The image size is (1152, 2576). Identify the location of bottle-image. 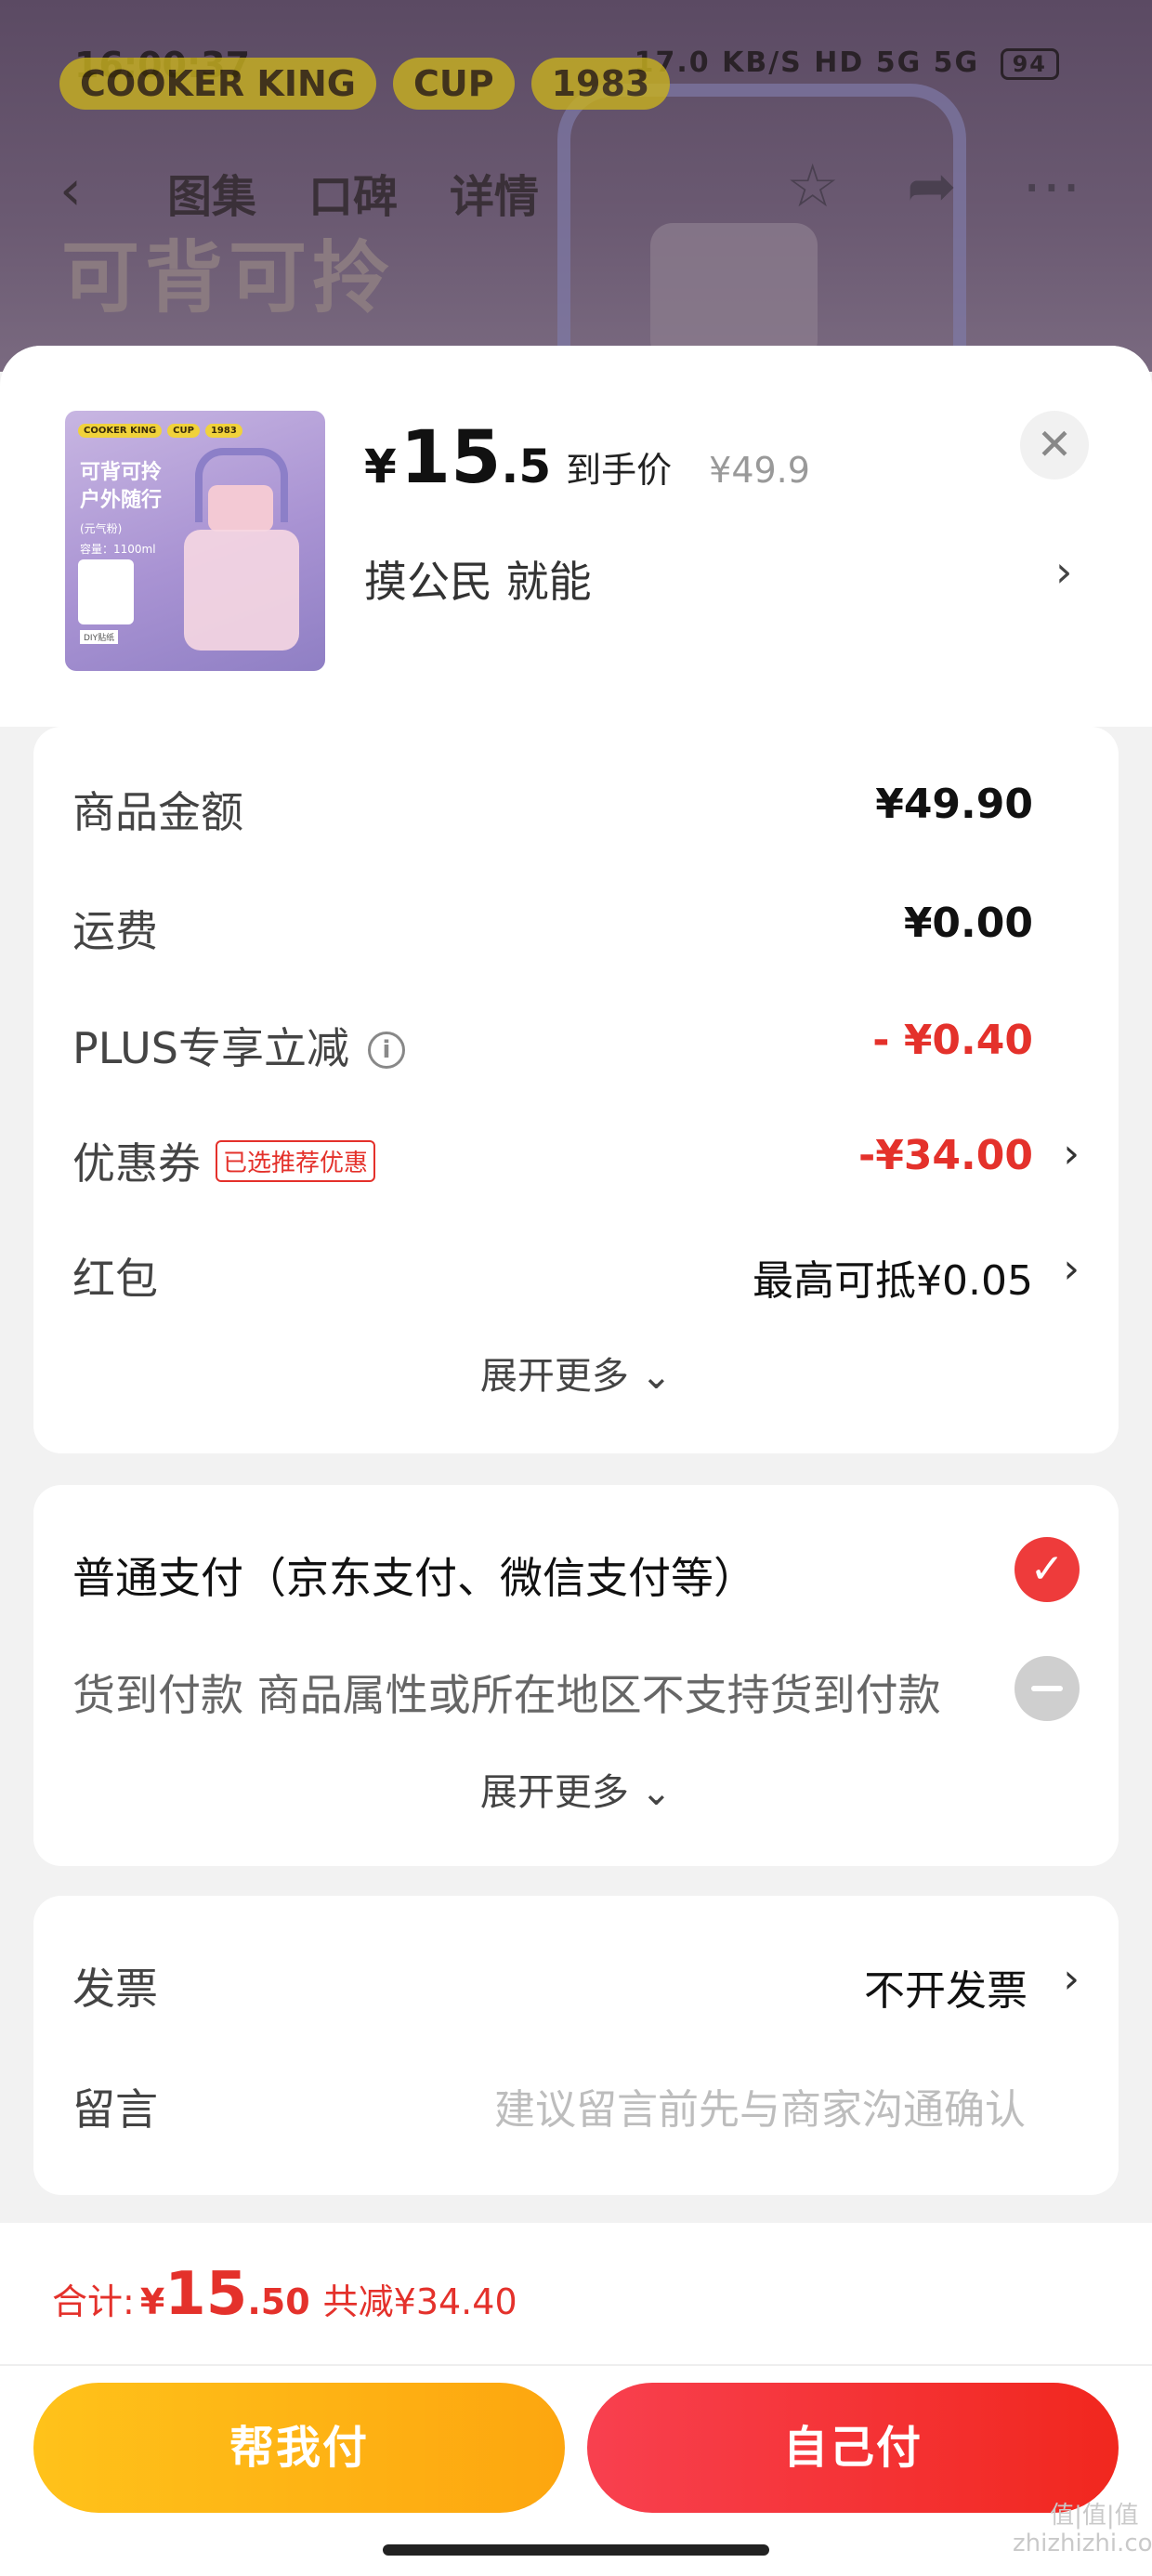
(242, 550).